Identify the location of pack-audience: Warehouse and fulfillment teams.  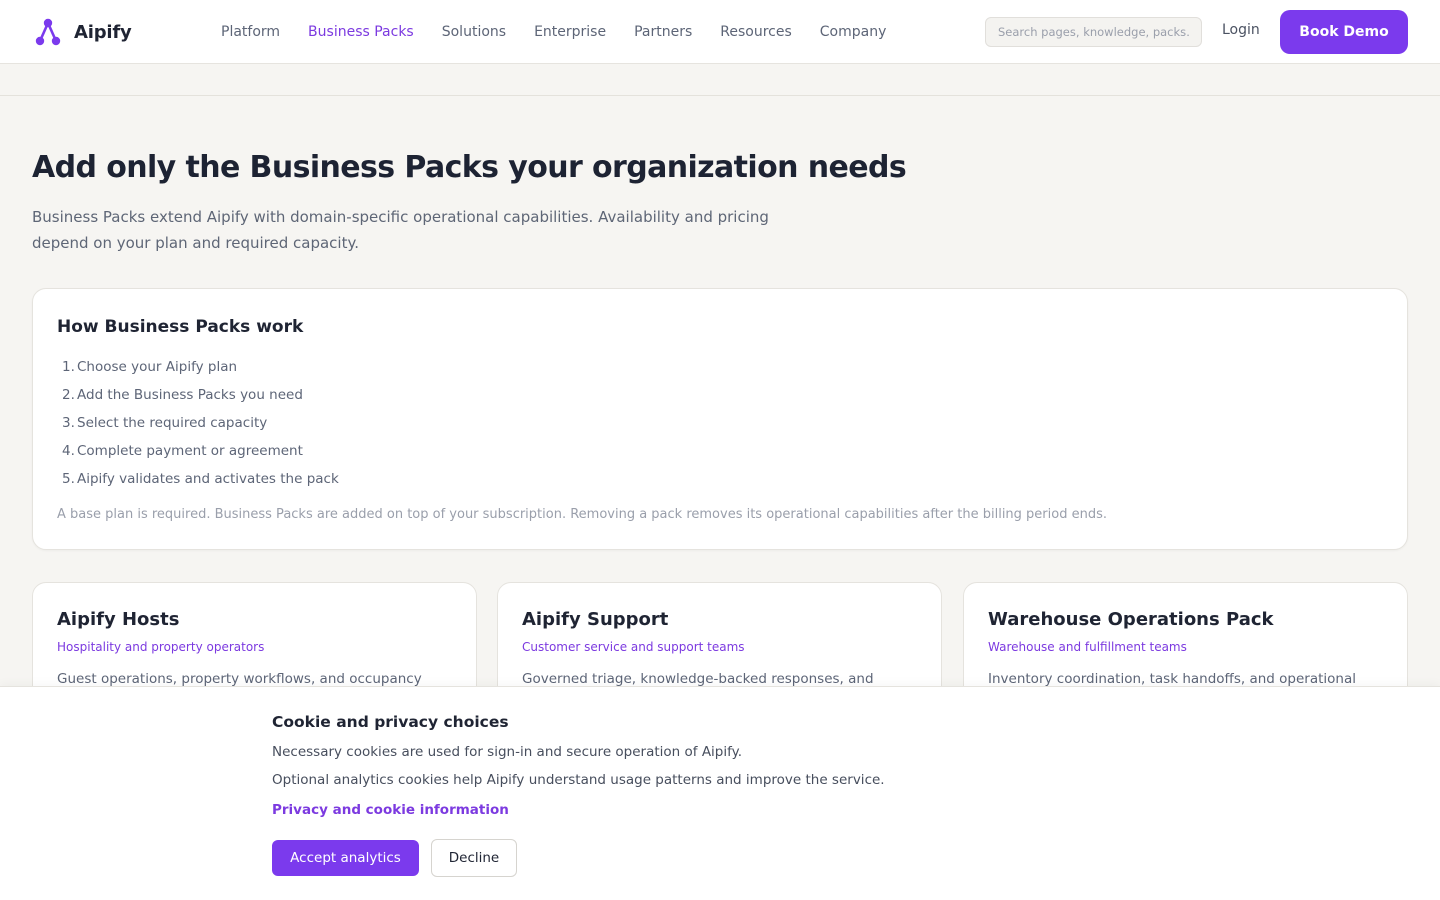
(1087, 647).